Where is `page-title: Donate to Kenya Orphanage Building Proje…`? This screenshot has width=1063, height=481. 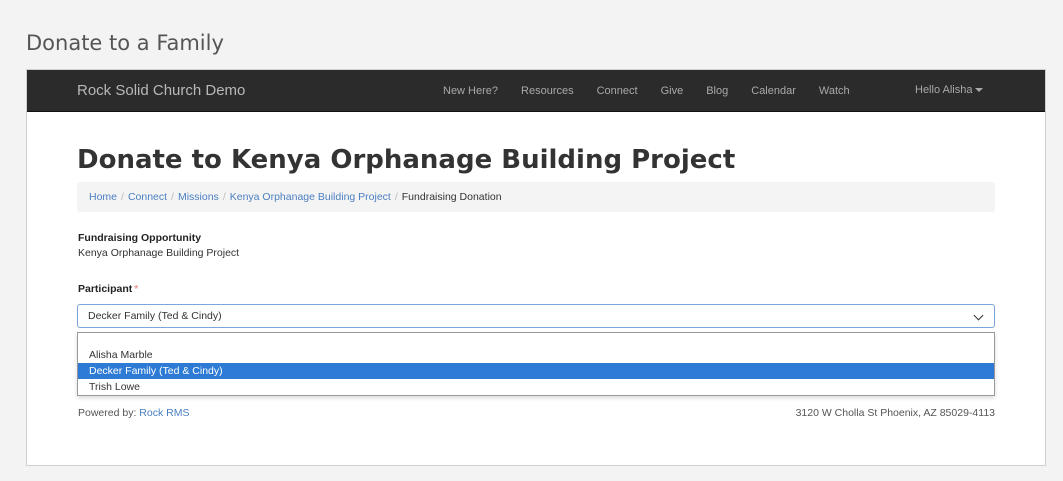
page-title: Donate to Kenya Orphanage Building Proje… is located at coordinates (406, 160).